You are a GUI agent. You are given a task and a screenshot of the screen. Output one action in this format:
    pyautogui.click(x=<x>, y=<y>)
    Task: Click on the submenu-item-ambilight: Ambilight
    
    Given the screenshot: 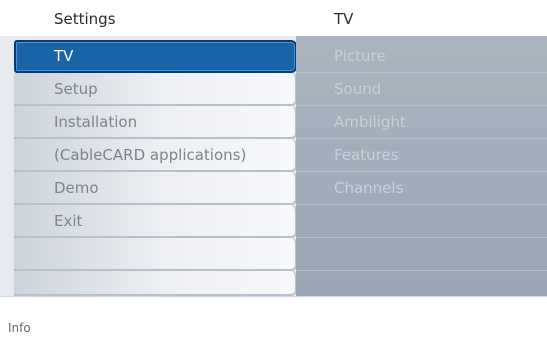 What is the action you would take?
    pyautogui.click(x=421, y=122)
    